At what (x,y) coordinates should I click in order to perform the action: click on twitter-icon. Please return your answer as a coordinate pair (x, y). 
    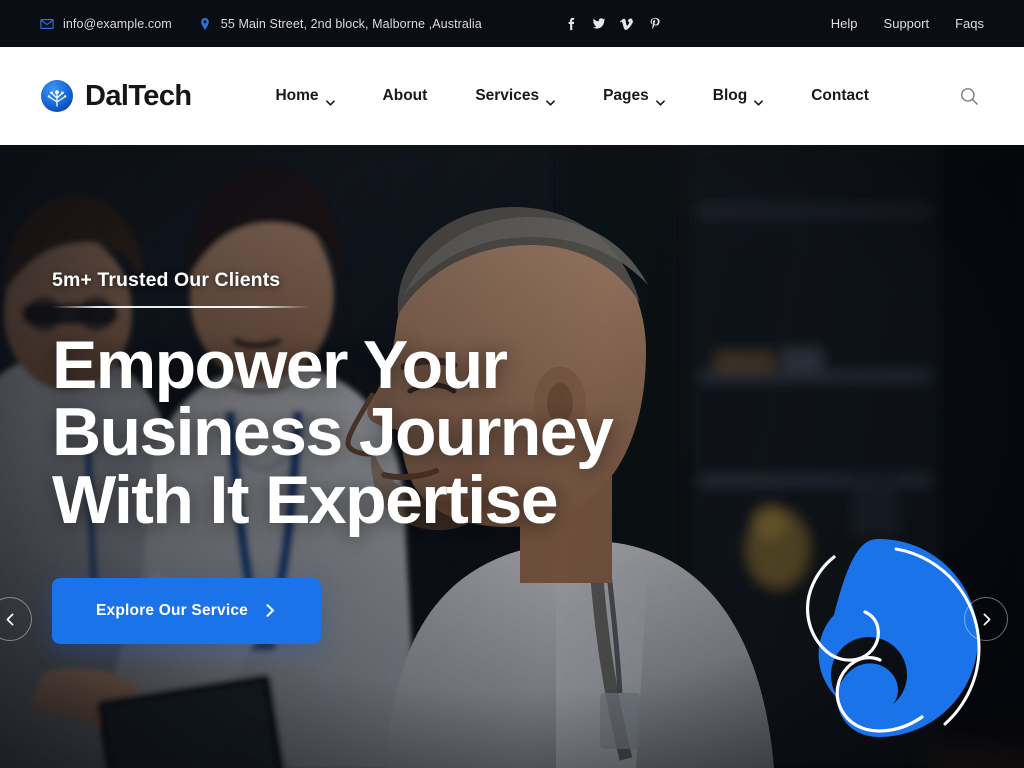
    Looking at the image, I should click on (599, 24).